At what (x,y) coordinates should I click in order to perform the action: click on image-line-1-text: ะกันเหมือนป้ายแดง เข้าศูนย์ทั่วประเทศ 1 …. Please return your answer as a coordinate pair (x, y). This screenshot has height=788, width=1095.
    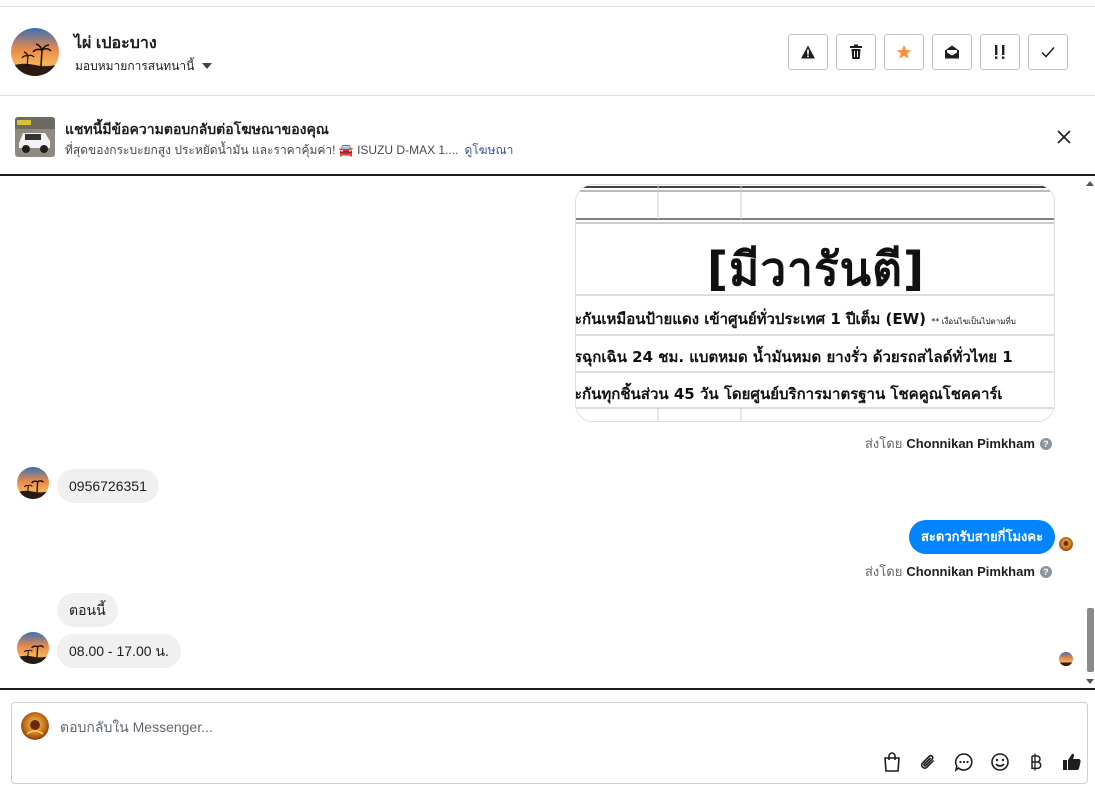
    Looking at the image, I should click on (750, 319).